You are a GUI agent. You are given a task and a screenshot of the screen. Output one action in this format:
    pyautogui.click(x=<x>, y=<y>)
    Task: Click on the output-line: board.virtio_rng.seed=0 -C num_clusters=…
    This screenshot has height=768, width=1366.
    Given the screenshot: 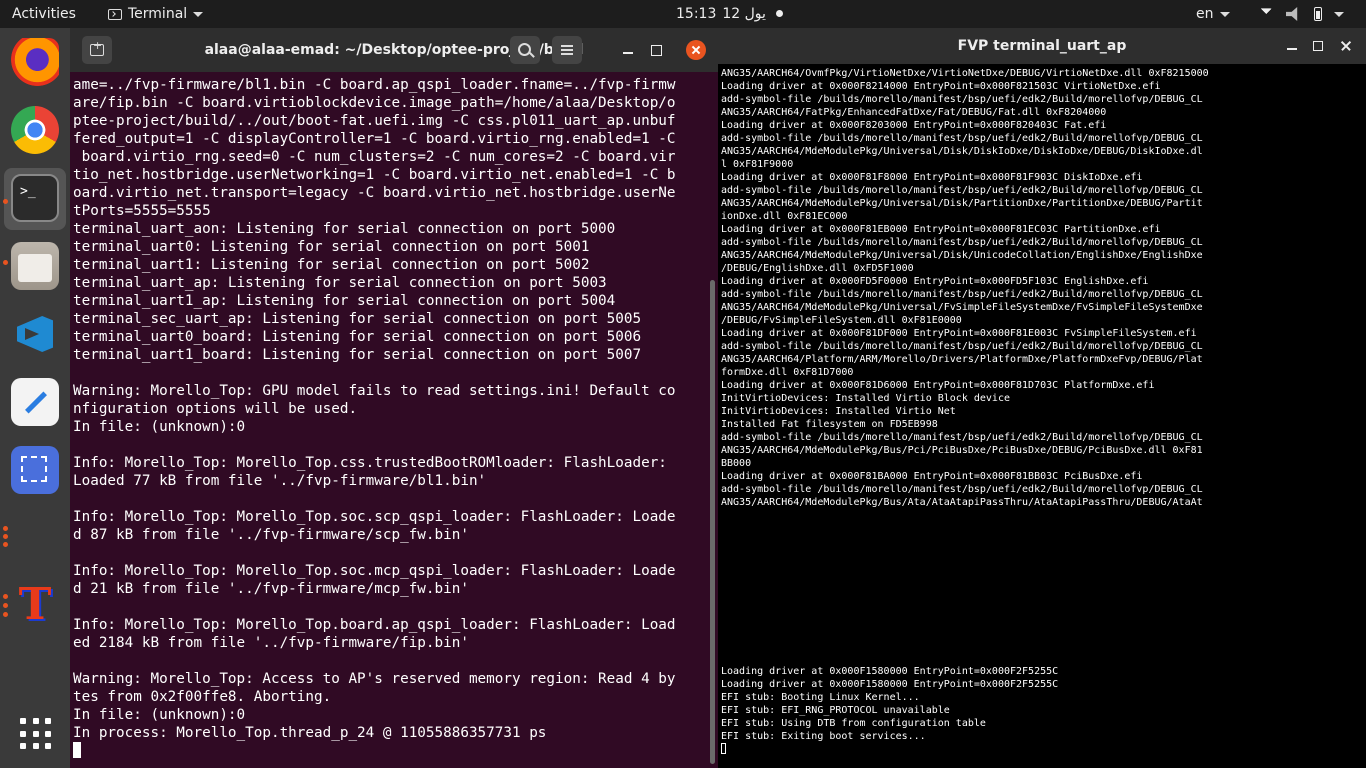 What is the action you would take?
    pyautogui.click(x=374, y=157)
    